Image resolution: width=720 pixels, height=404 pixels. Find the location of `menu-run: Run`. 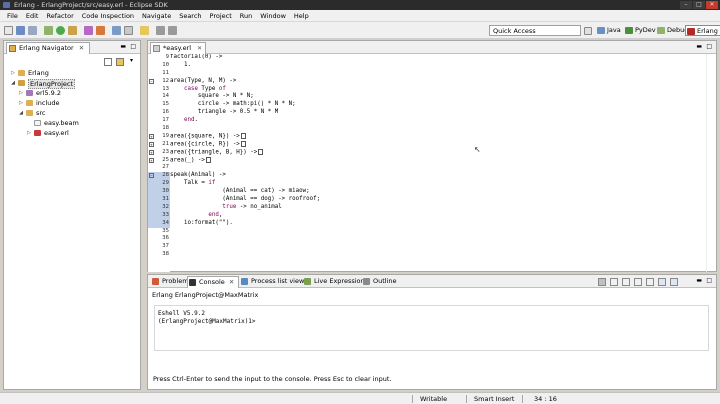

menu-run: Run is located at coordinates (246, 16).